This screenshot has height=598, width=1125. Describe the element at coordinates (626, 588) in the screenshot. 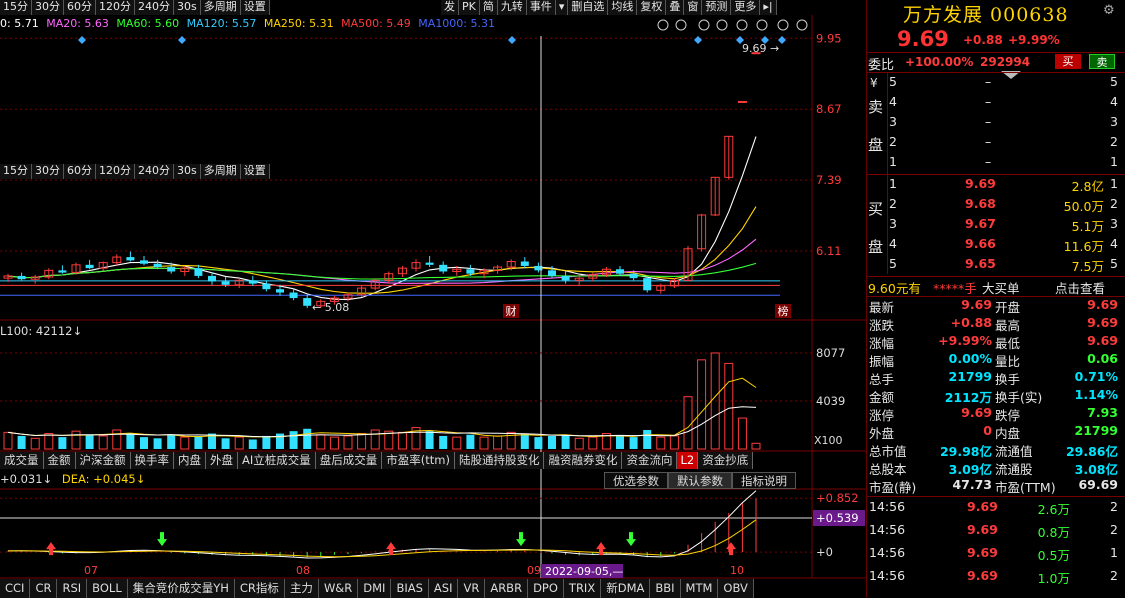

I see `tab-new-dma: 新DMA` at that location.